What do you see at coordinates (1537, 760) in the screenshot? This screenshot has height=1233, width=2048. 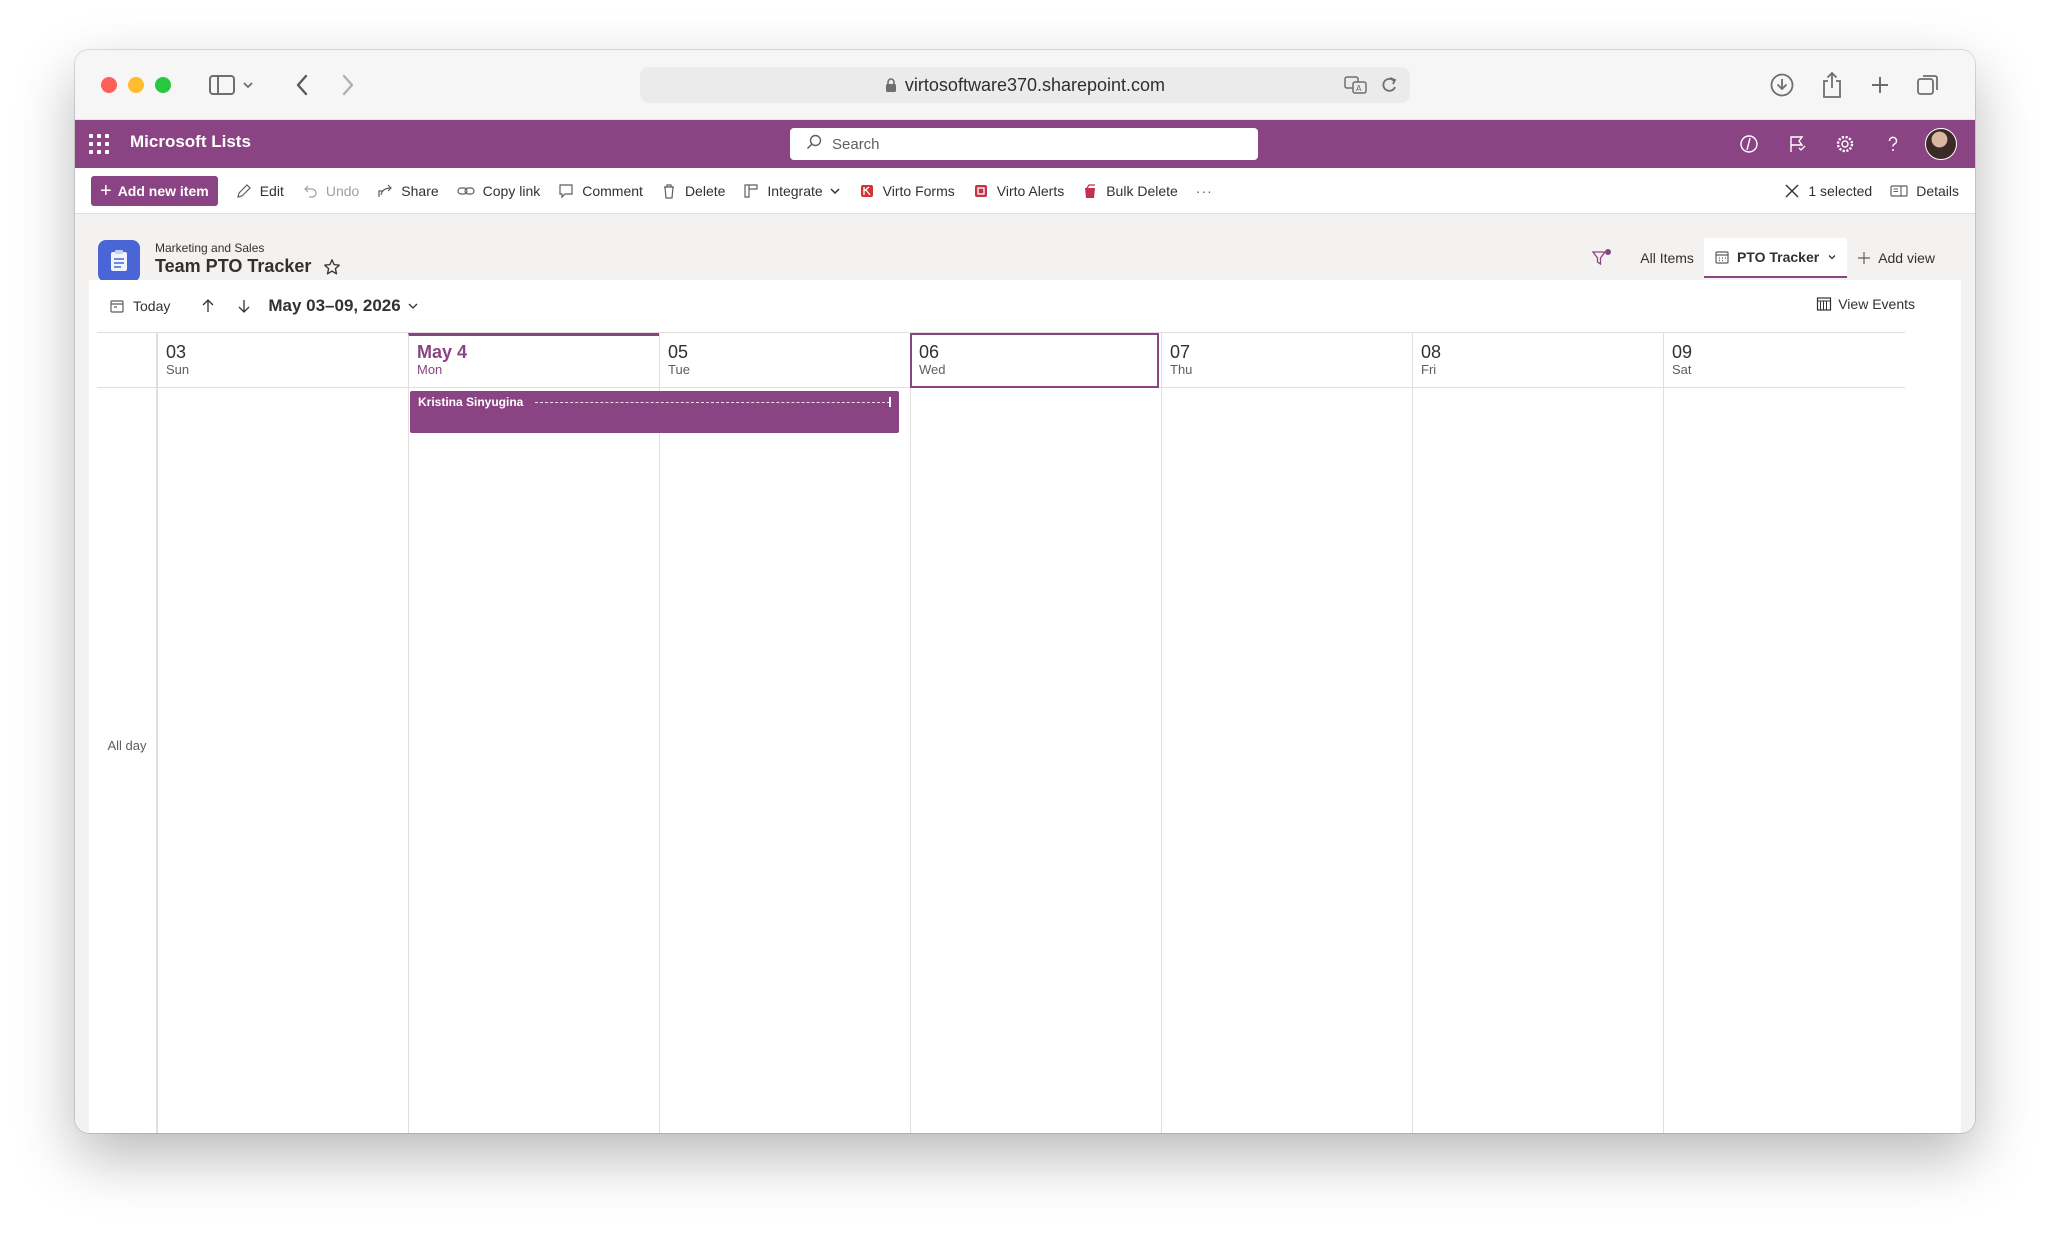 I see `day-cell-fri` at bounding box center [1537, 760].